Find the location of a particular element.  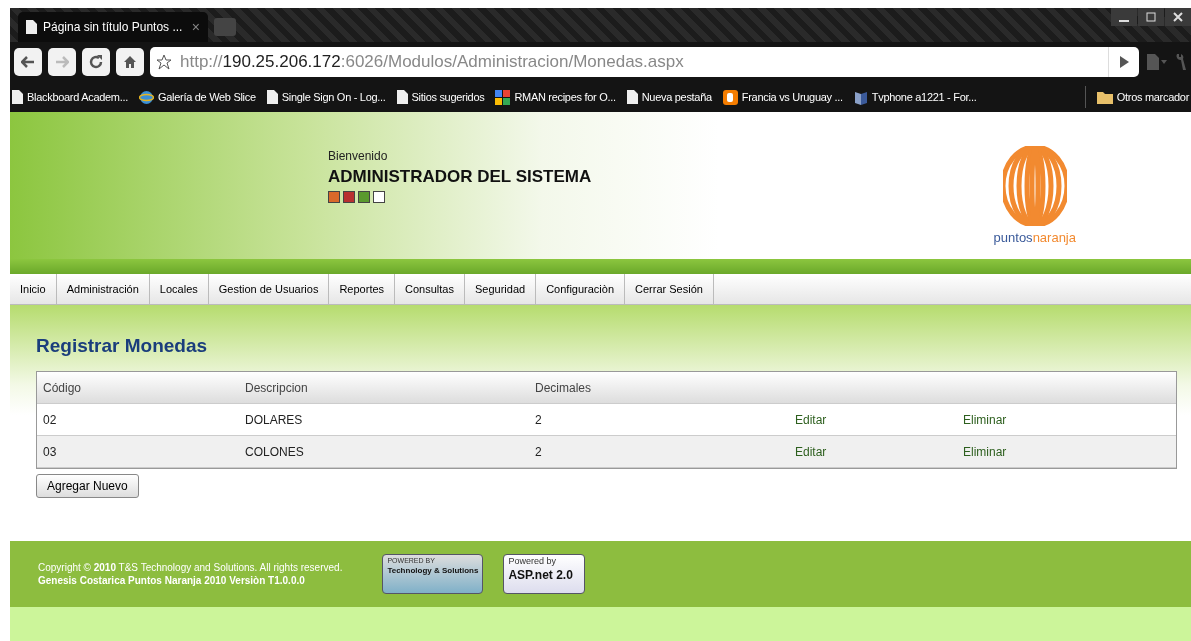

menu-item: Cerrar Sesión is located at coordinates (669, 289).